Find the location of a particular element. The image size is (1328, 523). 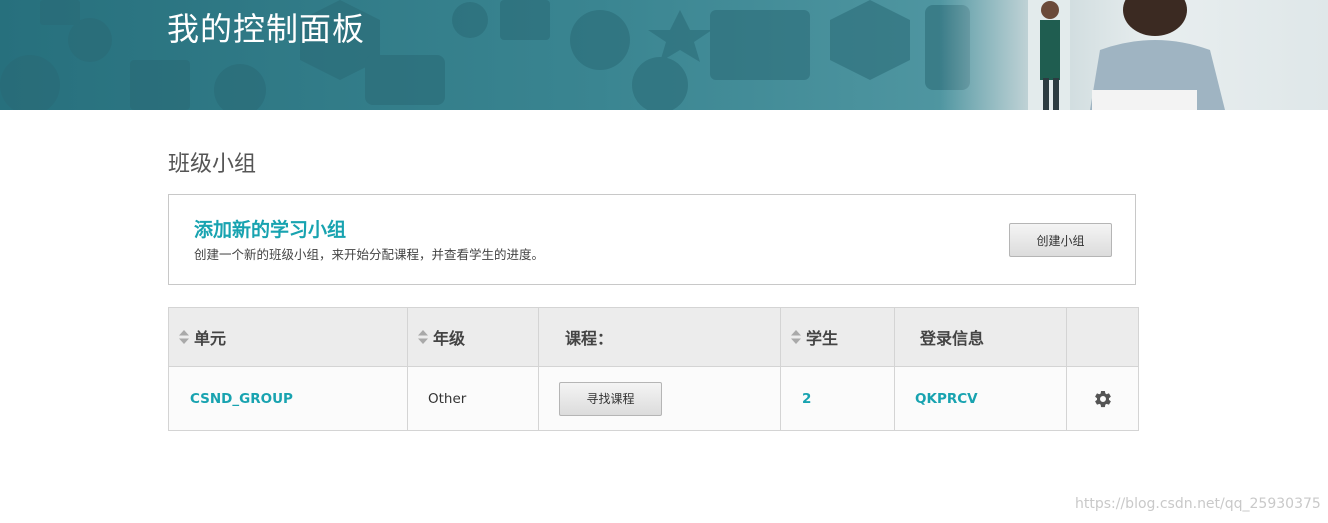

banner-photo-people is located at coordinates (1126, 55).